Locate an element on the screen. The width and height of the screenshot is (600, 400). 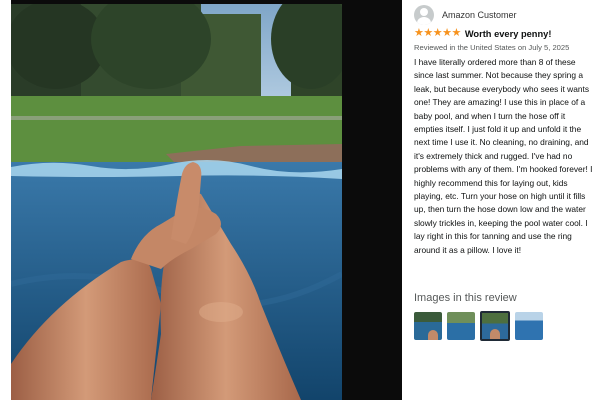
review-title: Worth every penny! is located at coordinates (508, 33).